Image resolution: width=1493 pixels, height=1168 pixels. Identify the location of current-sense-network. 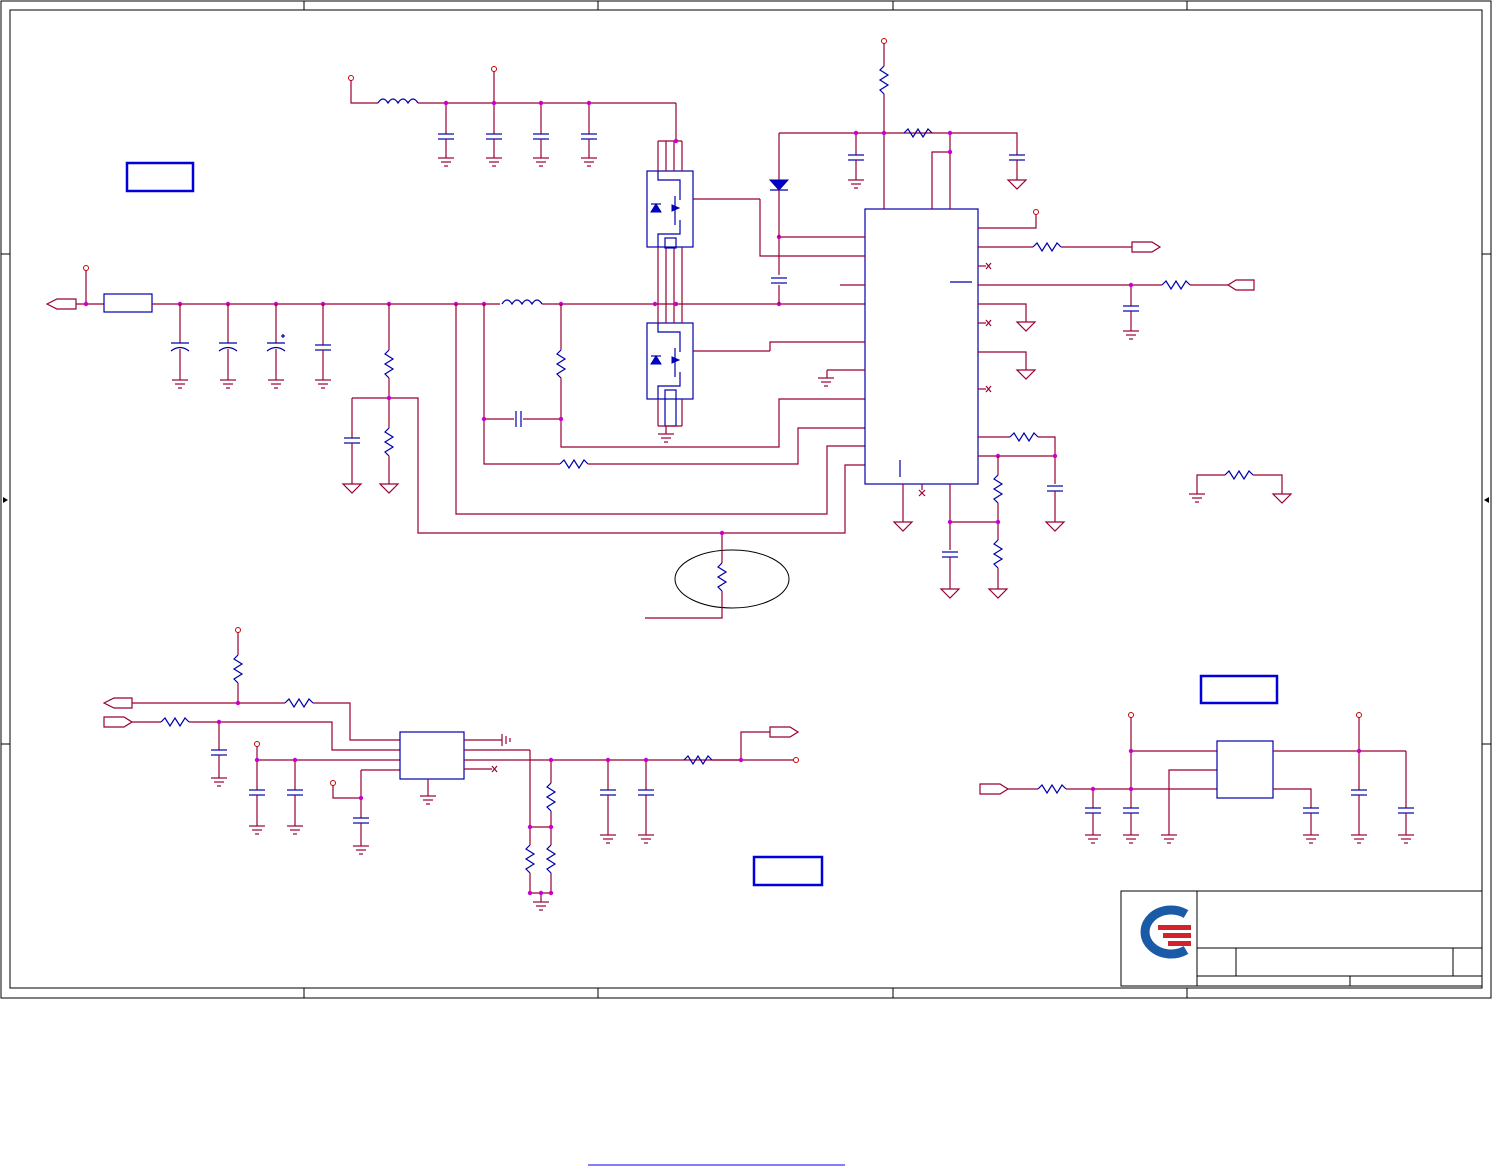
(660, 409).